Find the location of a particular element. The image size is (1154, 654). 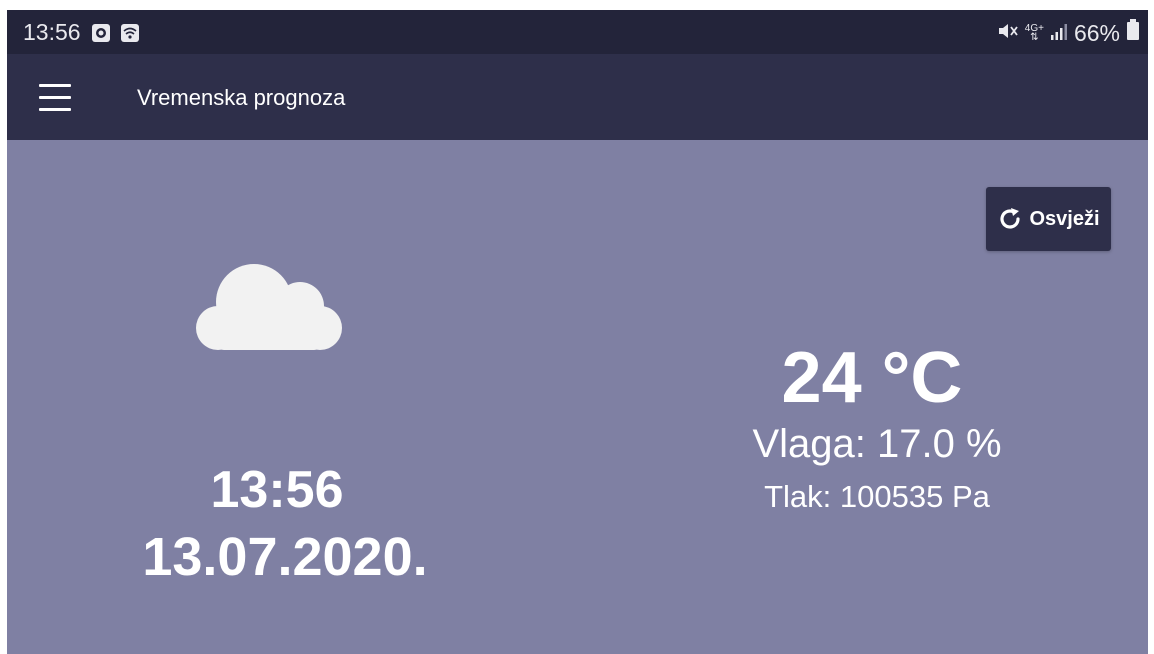

network-4g-icon: 4G+ ⇅ is located at coordinates (1034, 33).